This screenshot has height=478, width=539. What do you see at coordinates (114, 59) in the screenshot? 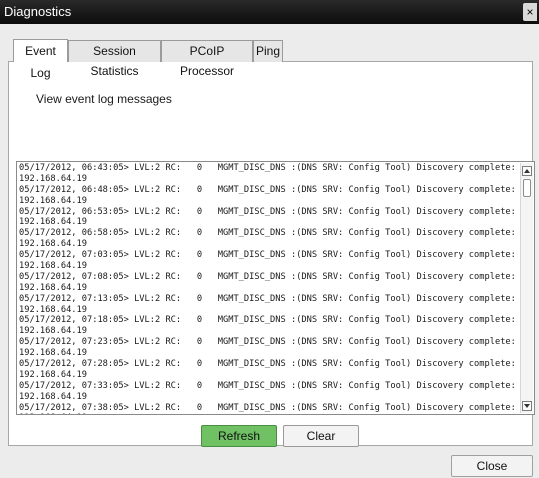
I see `tab-session-statistics: Session Statistics` at bounding box center [114, 59].